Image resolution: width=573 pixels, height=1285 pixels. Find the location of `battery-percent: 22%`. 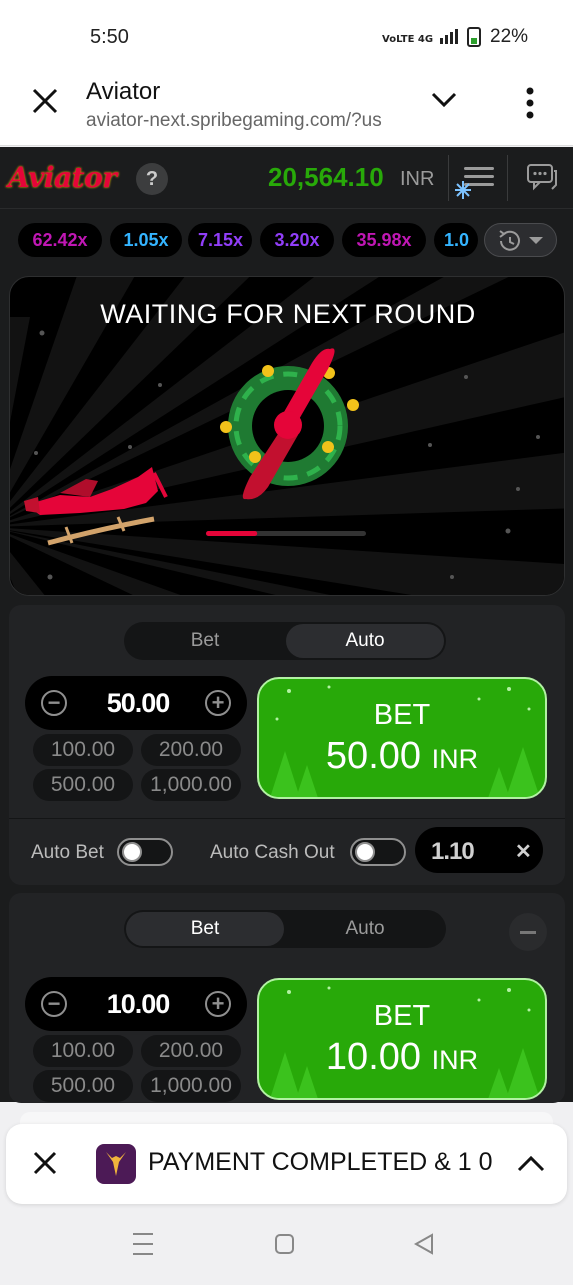

battery-percent: 22% is located at coordinates (509, 36).